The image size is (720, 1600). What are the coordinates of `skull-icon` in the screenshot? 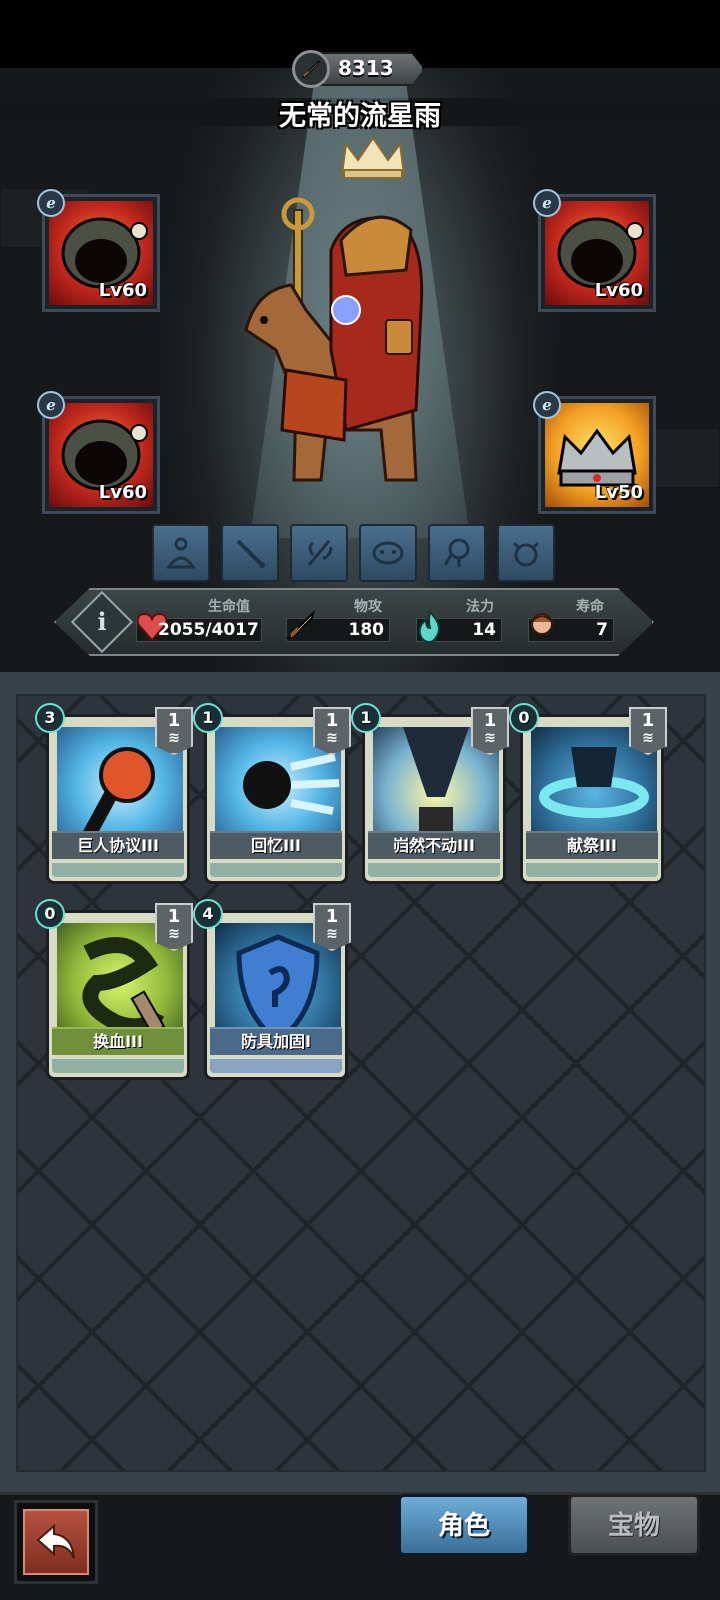 It's located at (456, 552).